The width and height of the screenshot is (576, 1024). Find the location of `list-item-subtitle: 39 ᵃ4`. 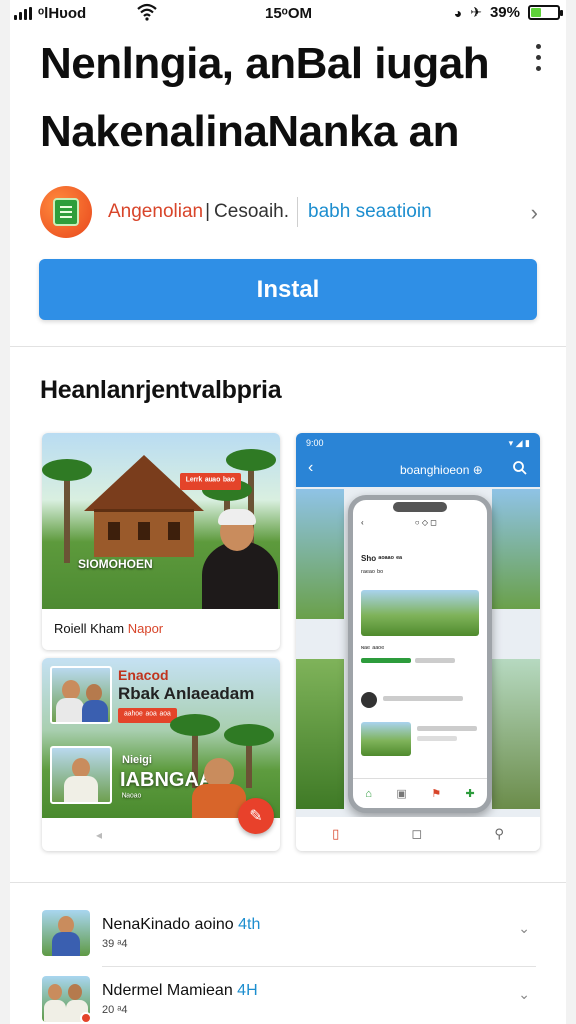

list-item-subtitle: 39 ᵃ4 is located at coordinates (115, 944).